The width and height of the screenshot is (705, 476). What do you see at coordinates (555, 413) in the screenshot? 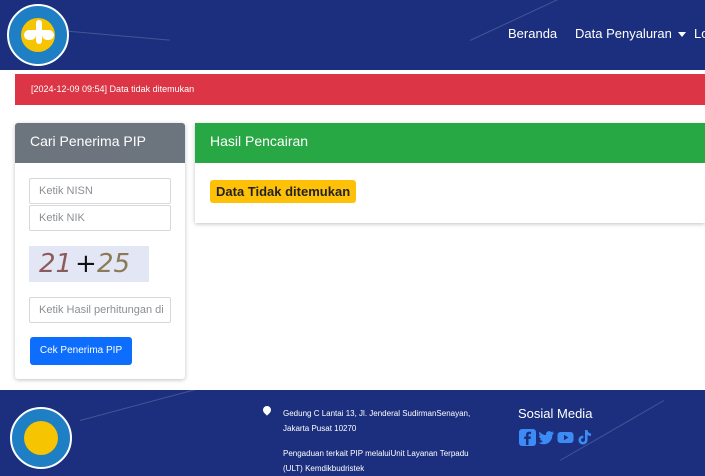
I see `social-media-title: Sosial Media` at bounding box center [555, 413].